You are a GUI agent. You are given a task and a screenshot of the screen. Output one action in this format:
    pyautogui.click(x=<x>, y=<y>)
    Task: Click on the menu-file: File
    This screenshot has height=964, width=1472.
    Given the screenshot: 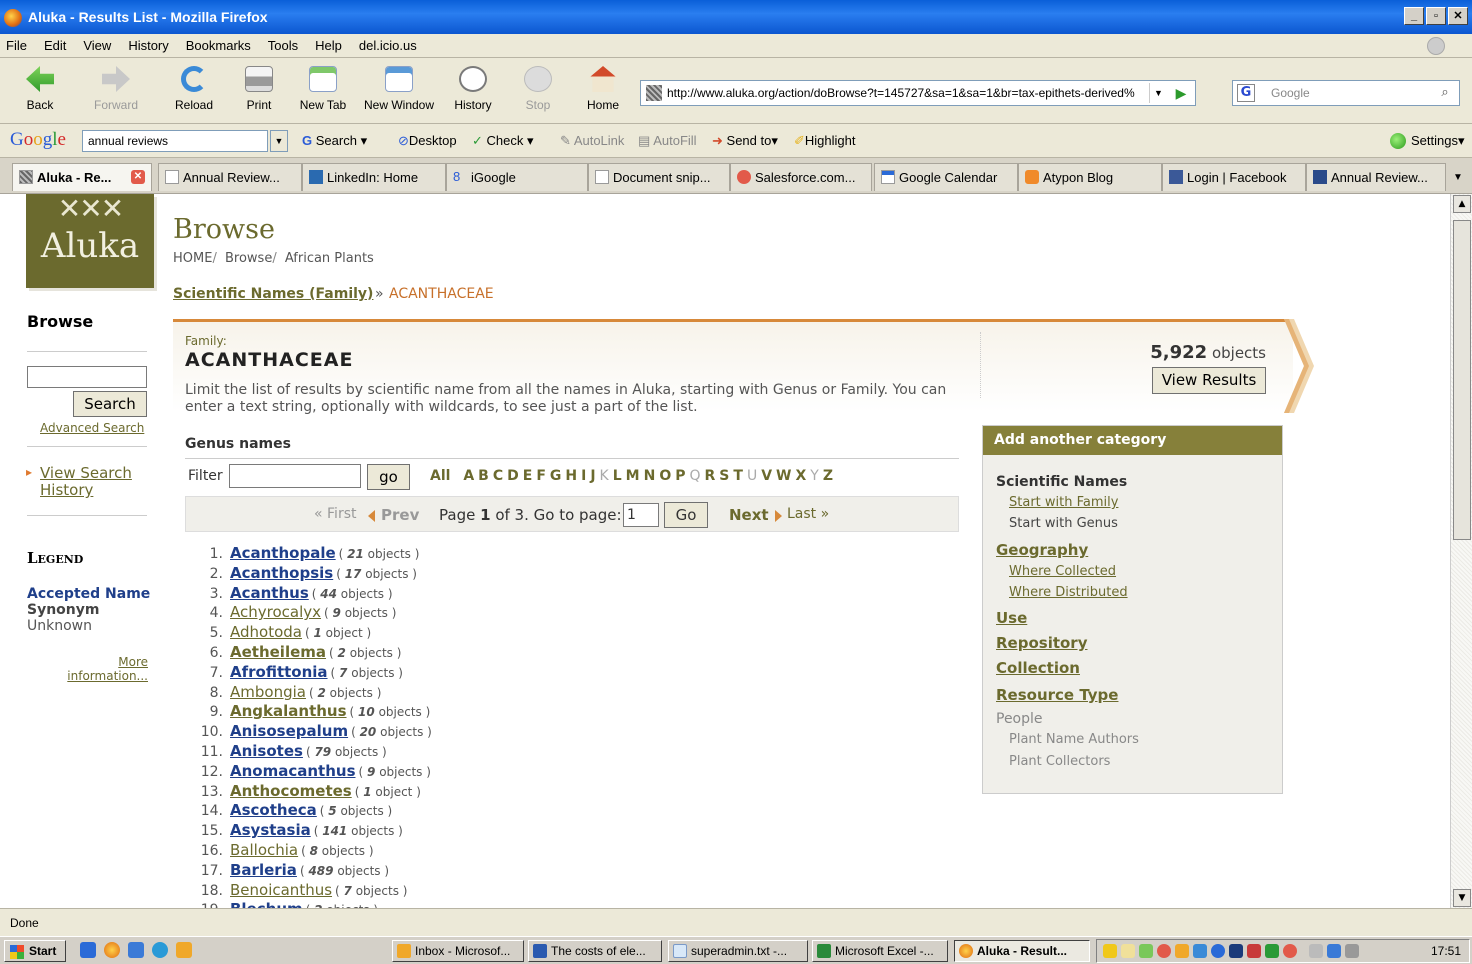 What is the action you would take?
    pyautogui.click(x=16, y=45)
    